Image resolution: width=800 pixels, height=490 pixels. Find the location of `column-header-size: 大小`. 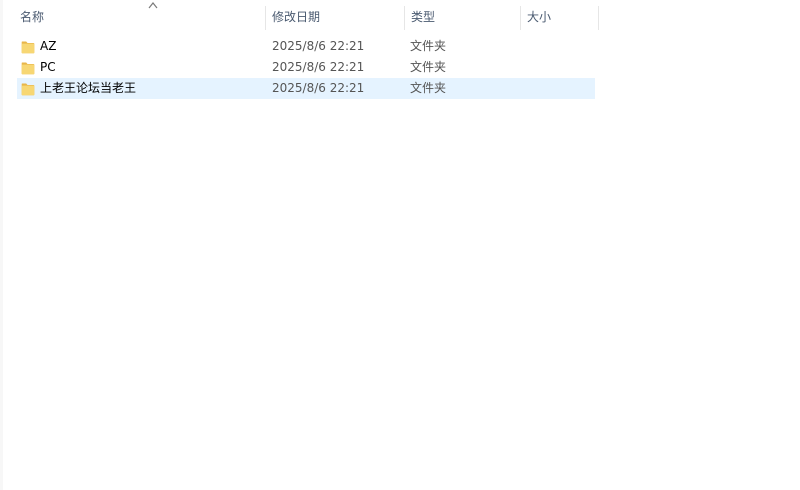

column-header-size: 大小 is located at coordinates (560, 17).